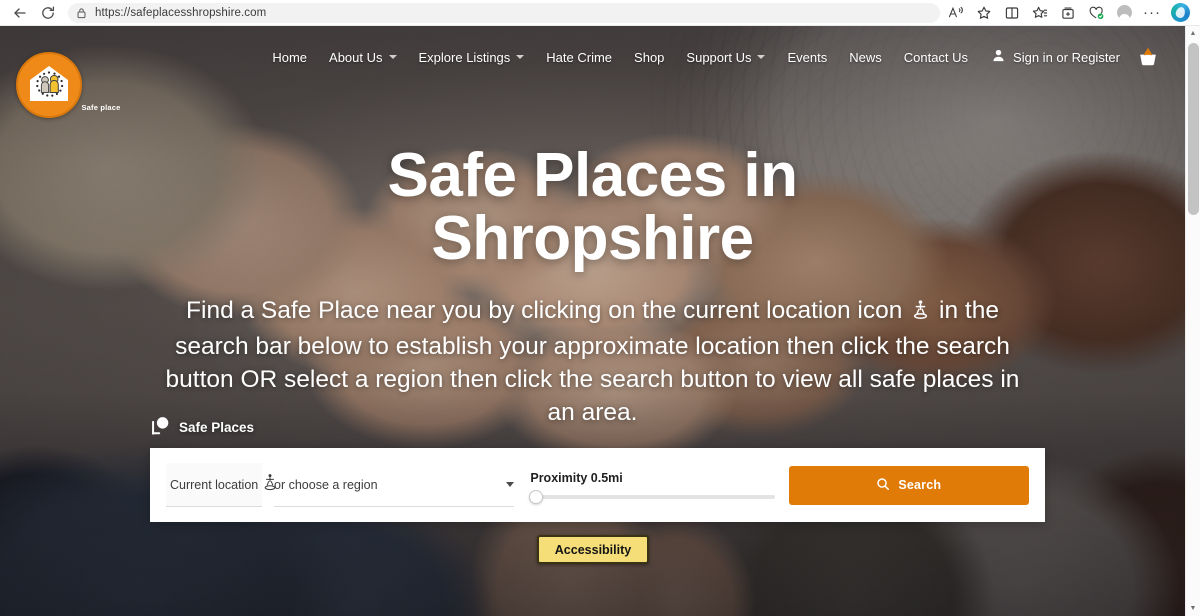 This screenshot has width=1200, height=616. I want to click on proximity-label: Proximity 0.5mi, so click(576, 478).